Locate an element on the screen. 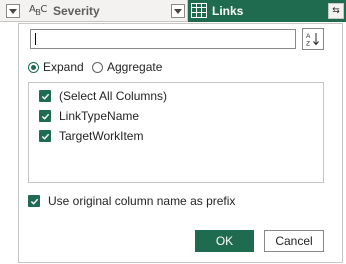 The width and height of the screenshot is (346, 264). column-header-links: Links ⇆ is located at coordinates (267, 11).